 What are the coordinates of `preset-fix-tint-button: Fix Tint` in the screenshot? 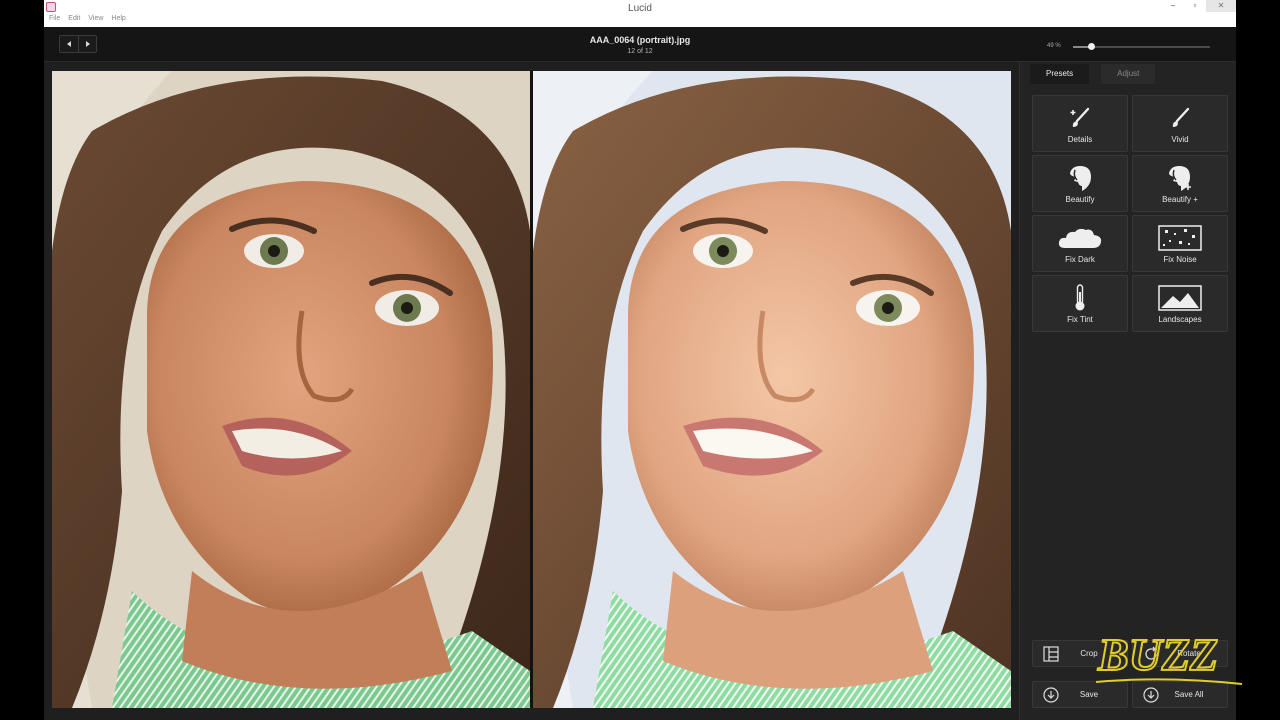 It's located at (1080, 303).